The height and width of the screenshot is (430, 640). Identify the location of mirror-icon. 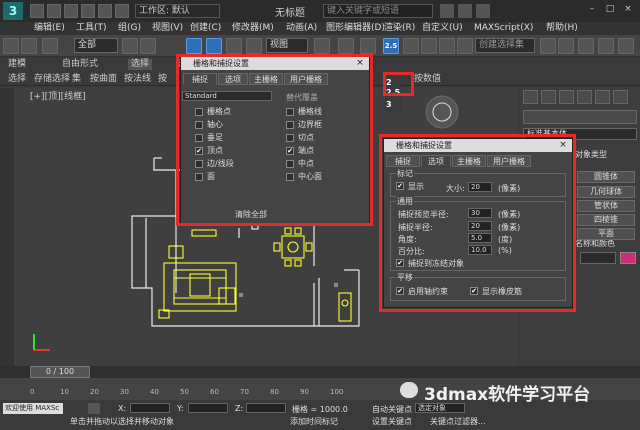
(548, 46).